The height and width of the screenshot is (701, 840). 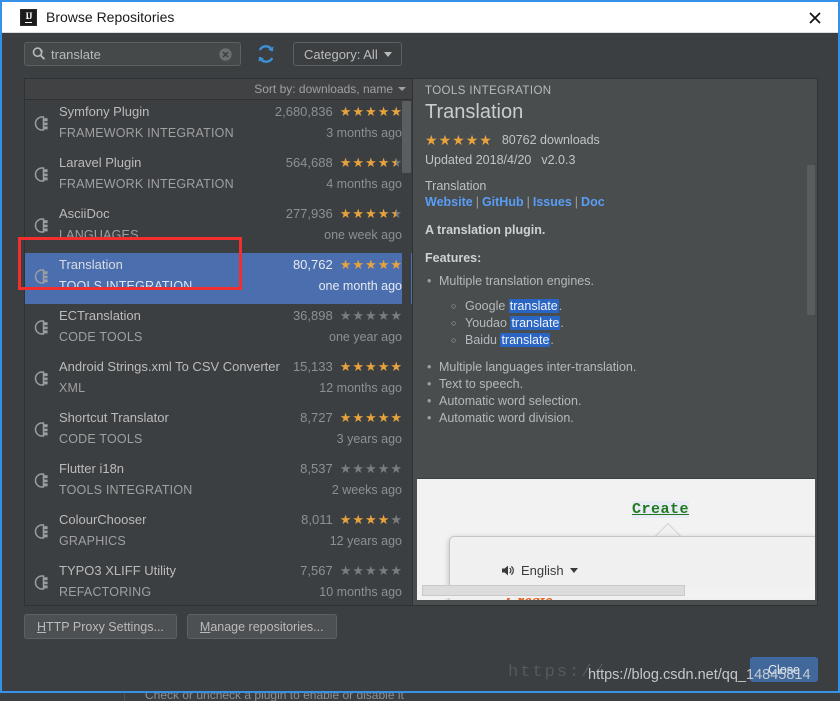 I want to click on preview-horizontal-scrollbar, so click(x=616, y=591).